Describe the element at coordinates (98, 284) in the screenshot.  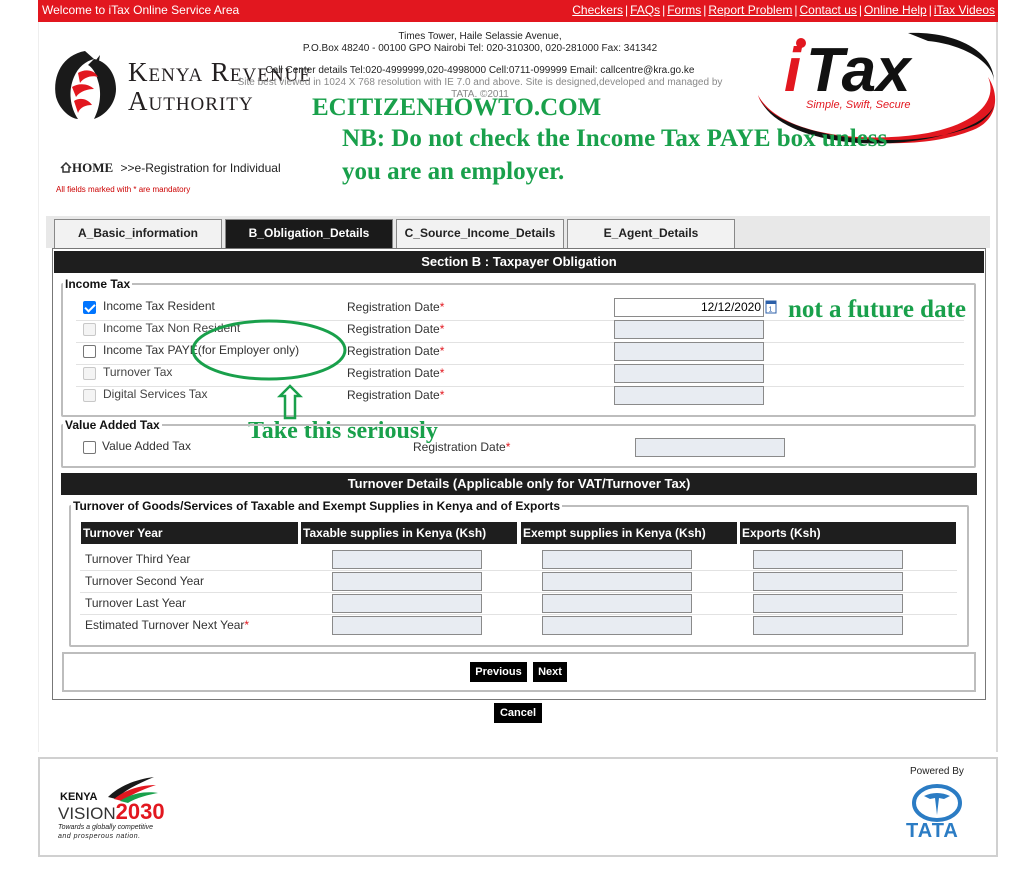
I see `income-tax-legend: Income Tax` at that location.